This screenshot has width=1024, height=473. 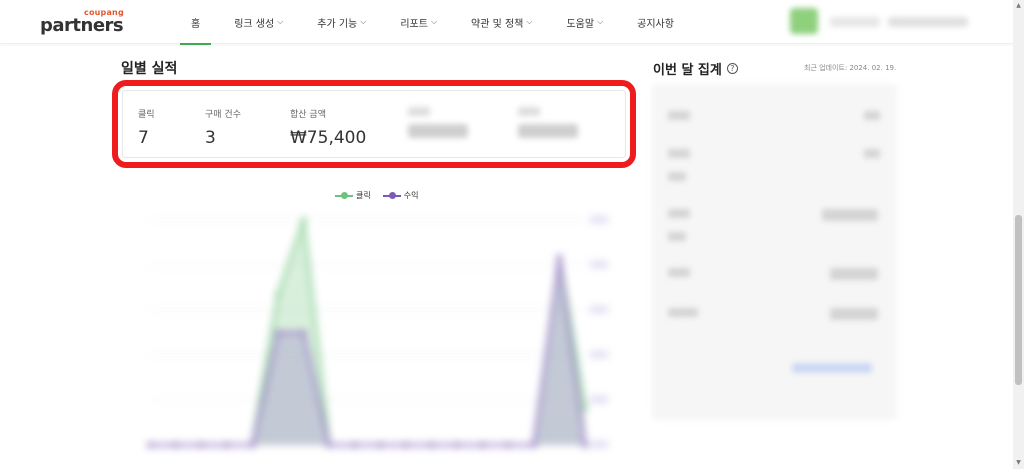 I want to click on stat-purchases: 구매 건수 3, so click(x=223, y=127).